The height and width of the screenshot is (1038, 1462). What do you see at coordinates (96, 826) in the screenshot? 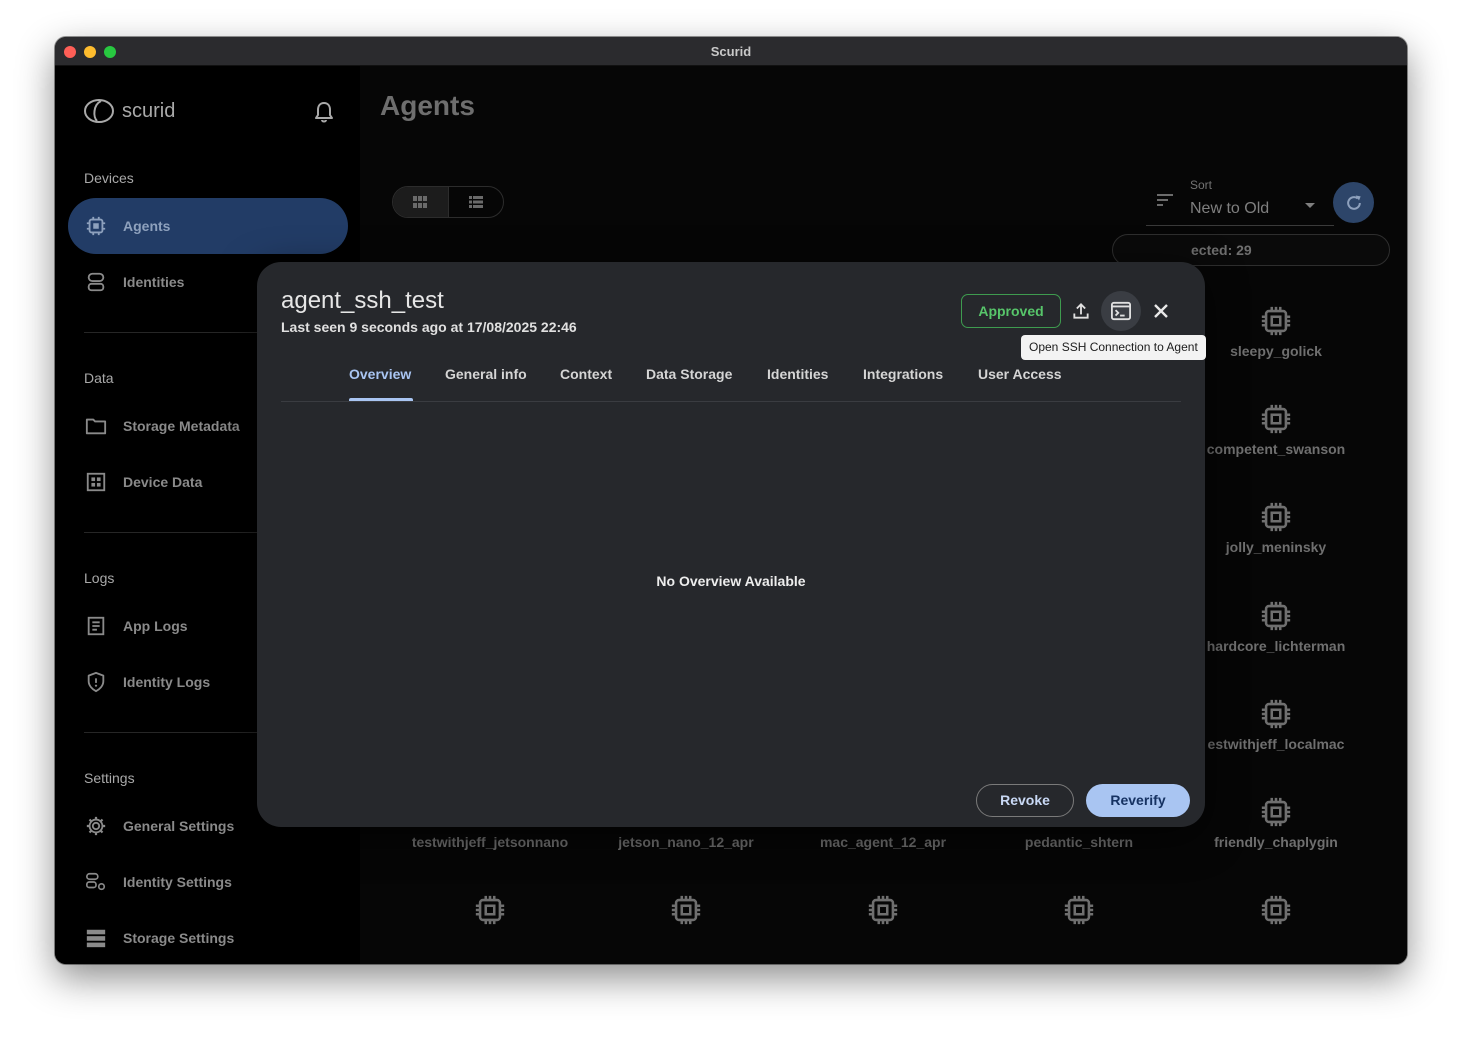
I see `gear-icon` at bounding box center [96, 826].